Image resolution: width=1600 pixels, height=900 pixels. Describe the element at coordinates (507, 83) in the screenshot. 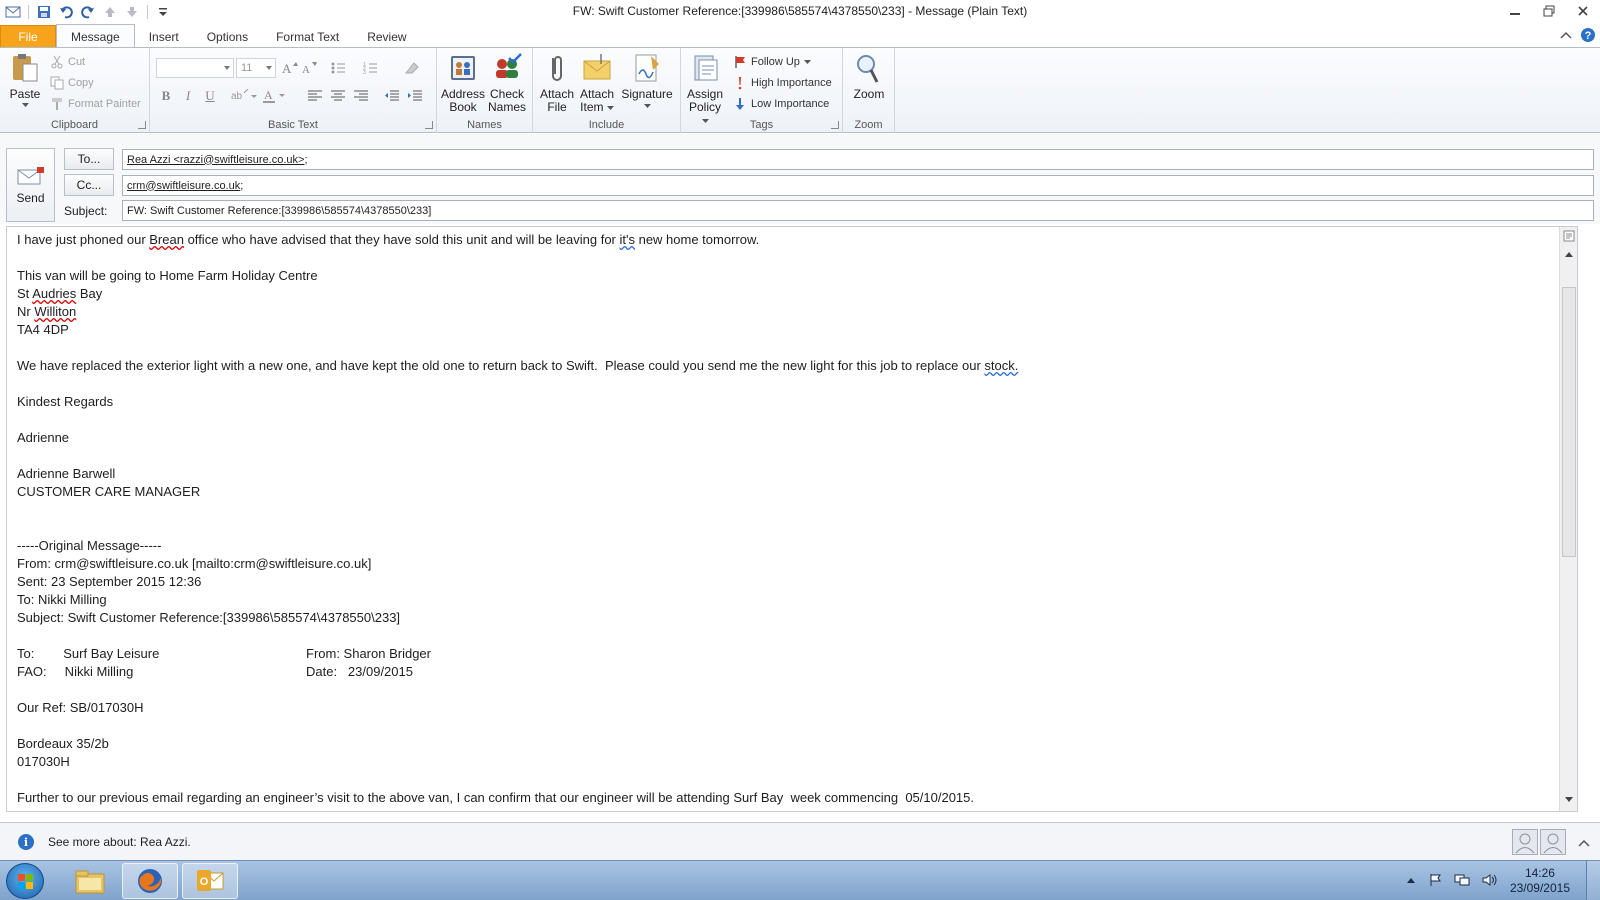

I see `check-names-button: Check Names` at that location.